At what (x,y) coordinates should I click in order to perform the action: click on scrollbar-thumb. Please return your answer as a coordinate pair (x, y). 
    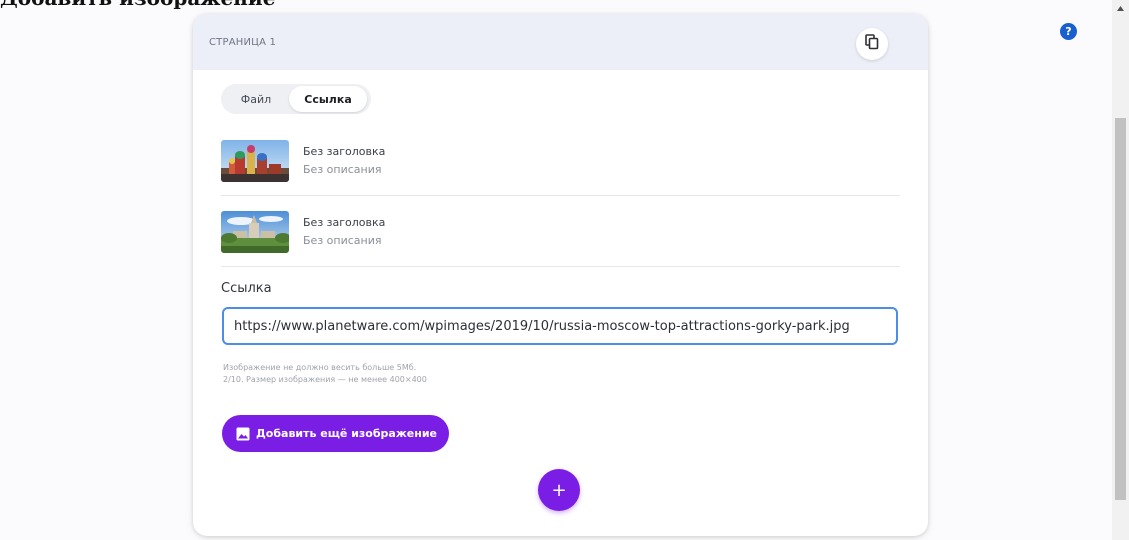
    Looking at the image, I should click on (1120, 309).